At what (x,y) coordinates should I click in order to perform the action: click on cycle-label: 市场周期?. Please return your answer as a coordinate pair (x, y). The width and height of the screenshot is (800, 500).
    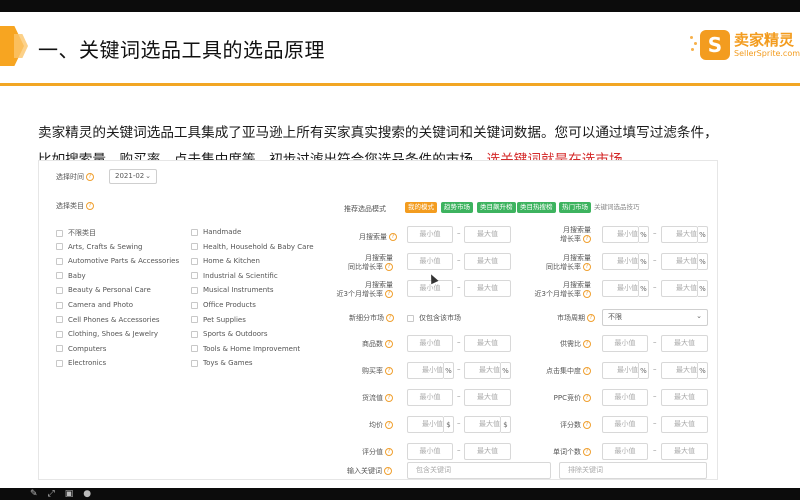
    Looking at the image, I should click on (576, 318).